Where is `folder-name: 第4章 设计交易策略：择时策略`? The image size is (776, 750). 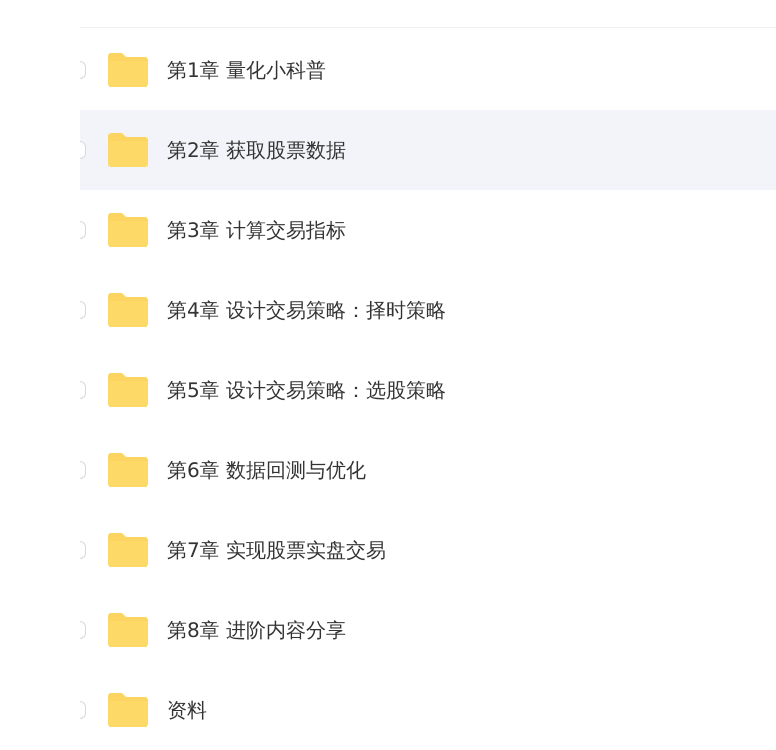 folder-name: 第4章 设计交易策略：择时策略 is located at coordinates (306, 310).